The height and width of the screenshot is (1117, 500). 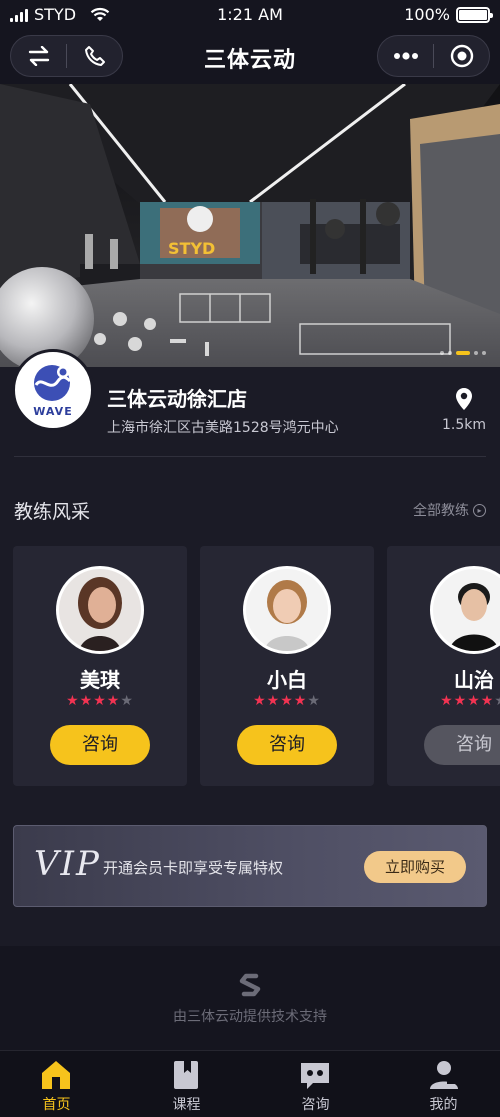 What do you see at coordinates (250, 15) in the screenshot?
I see `status-bar: STYD 1:21 AM 100%` at bounding box center [250, 15].